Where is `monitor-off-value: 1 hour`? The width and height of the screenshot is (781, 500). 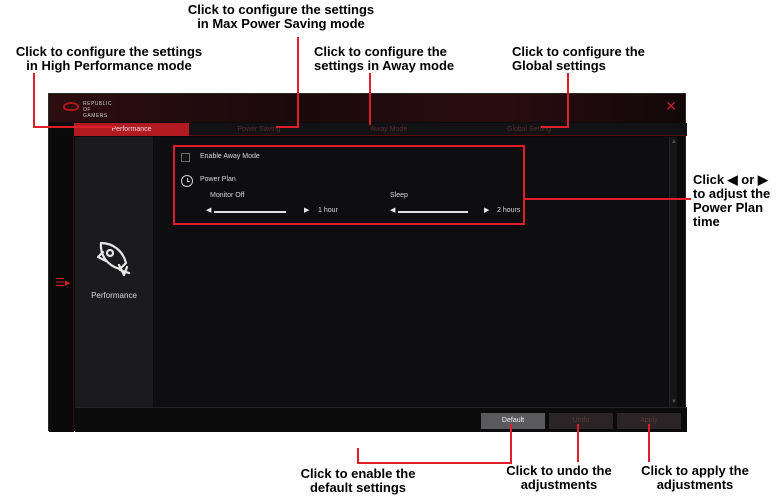
monitor-off-value: 1 hour is located at coordinates (328, 210).